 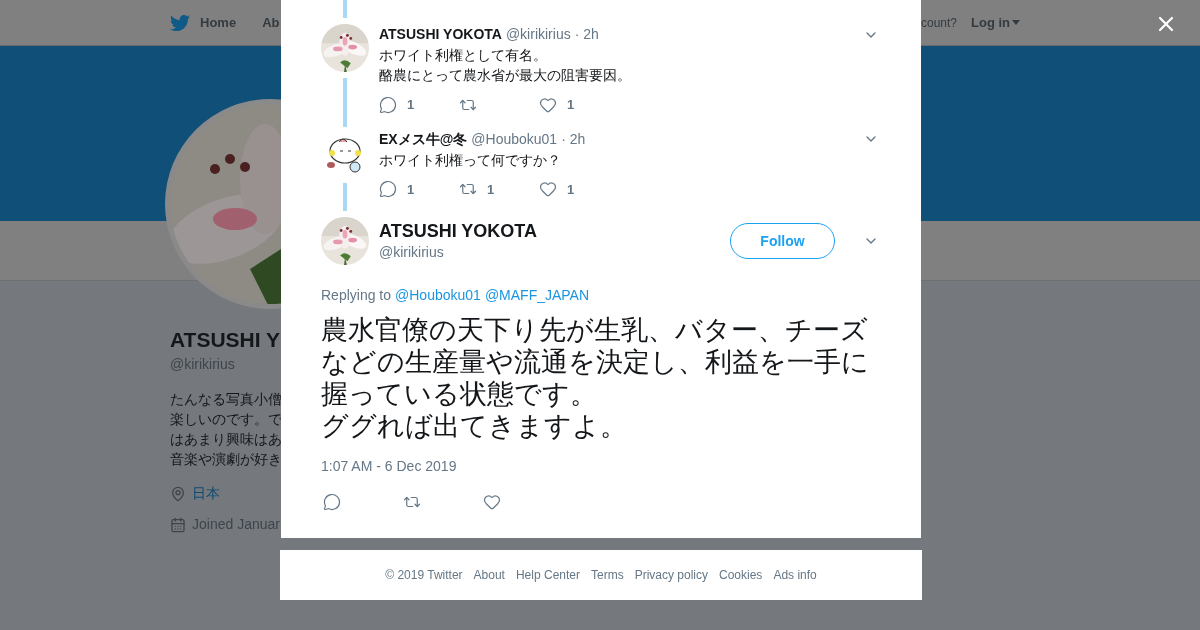 I want to click on author-handle: @Houboku01, so click(x=514, y=139).